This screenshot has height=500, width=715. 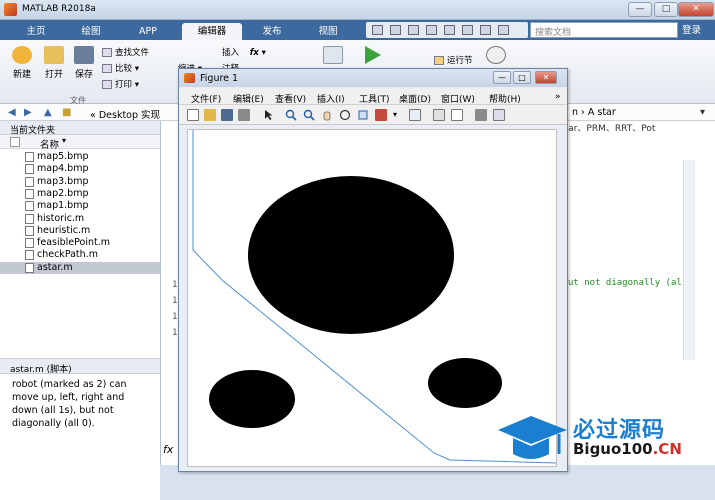 What do you see at coordinates (481, 115) in the screenshot?
I see `hide-plot-tools-icon` at bounding box center [481, 115].